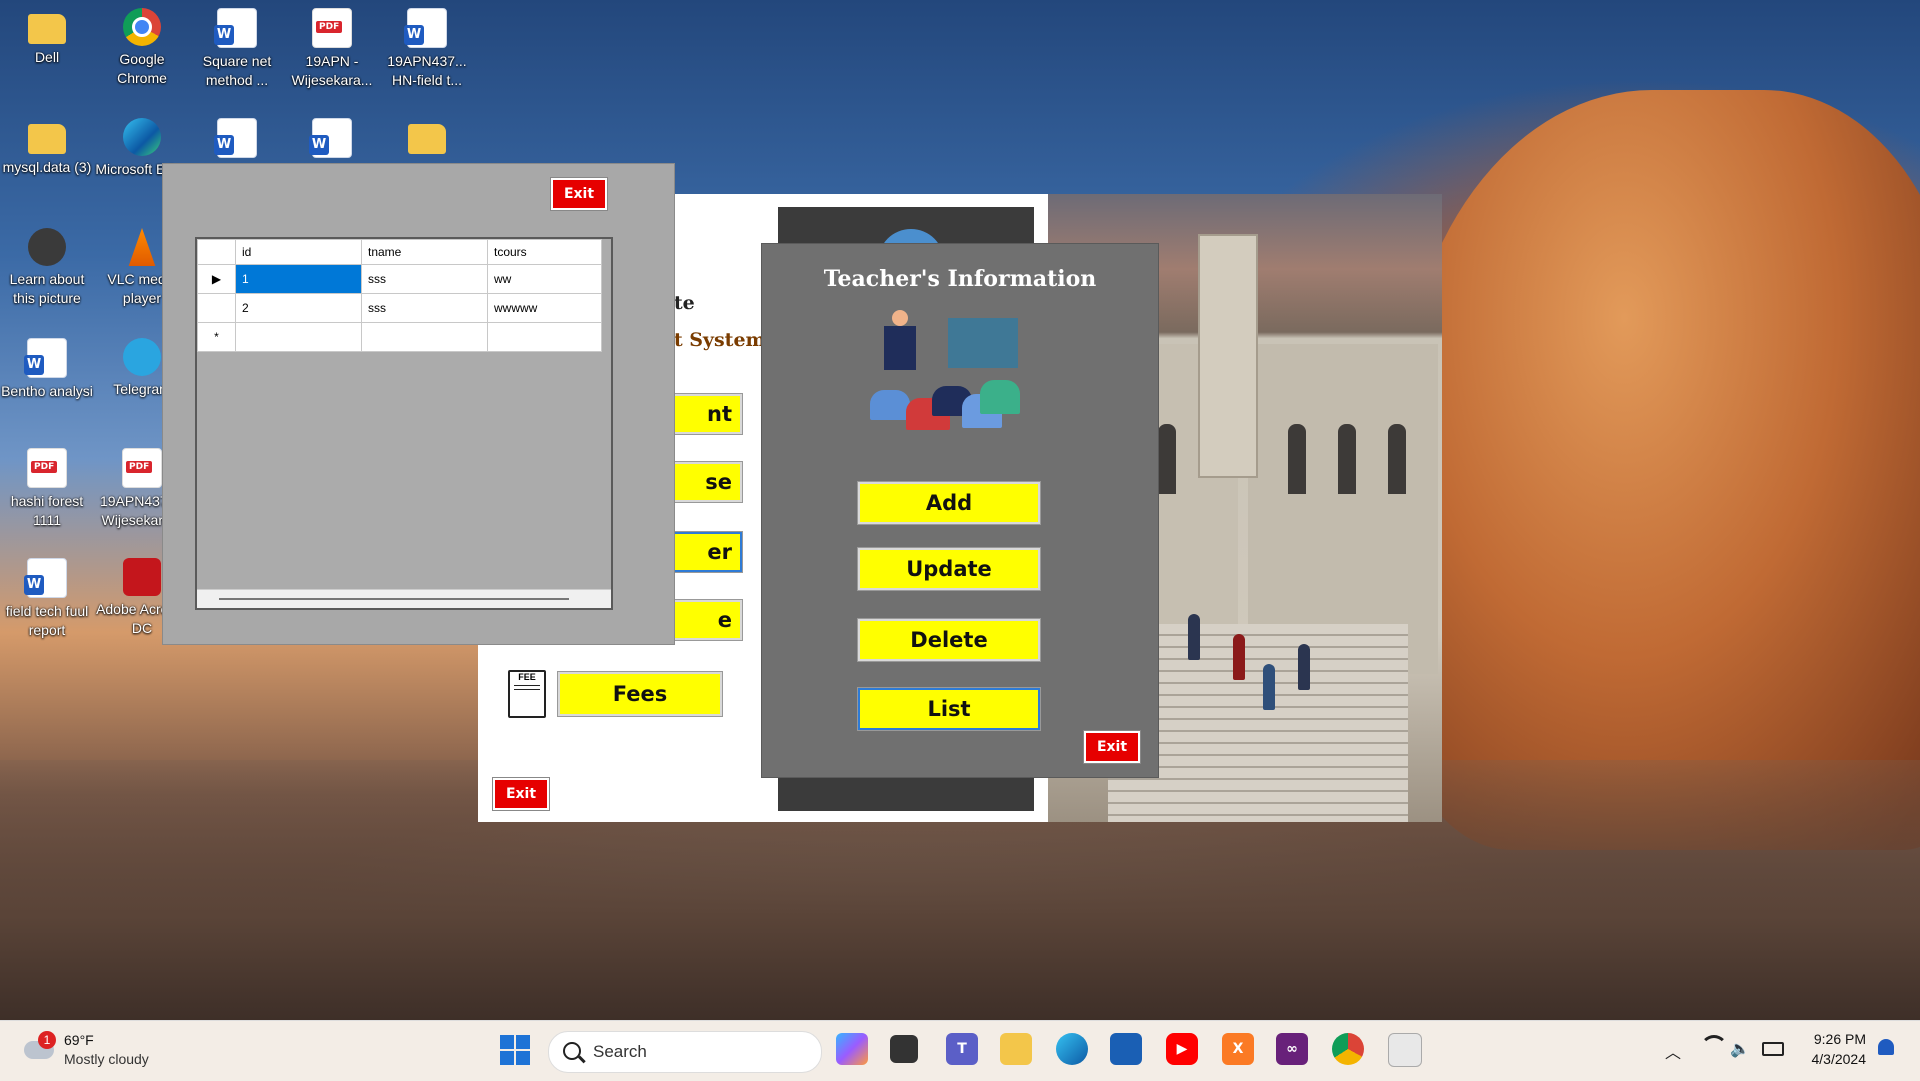 The width and height of the screenshot is (1920, 1081). I want to click on task-view-icon, so click(904, 1049).